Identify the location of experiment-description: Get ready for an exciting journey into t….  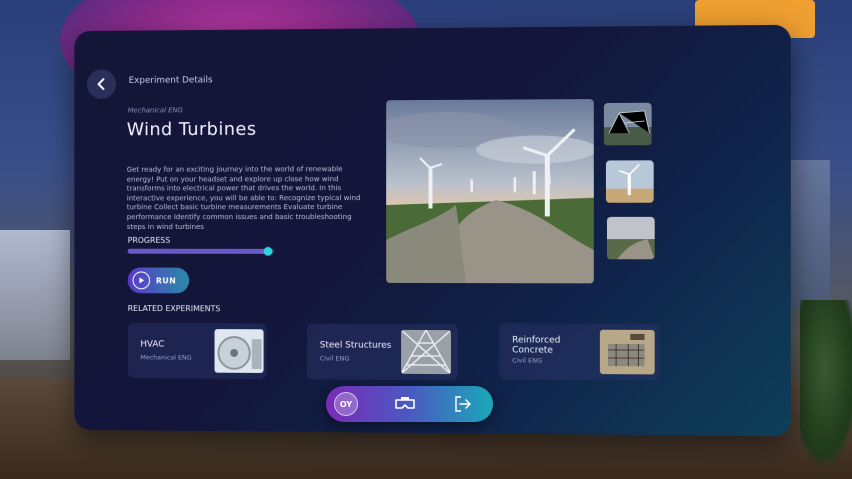
(249, 197).